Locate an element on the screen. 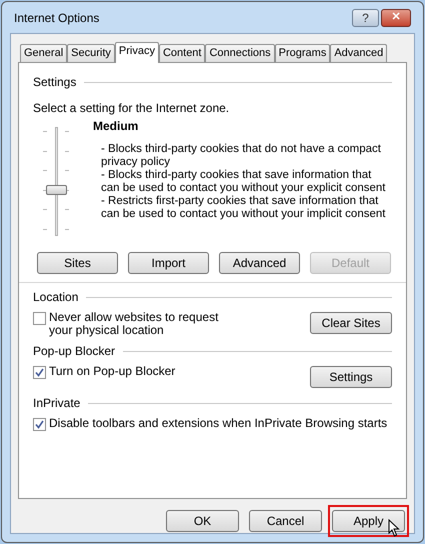 The image size is (425, 544). tab: Connections is located at coordinates (240, 53).